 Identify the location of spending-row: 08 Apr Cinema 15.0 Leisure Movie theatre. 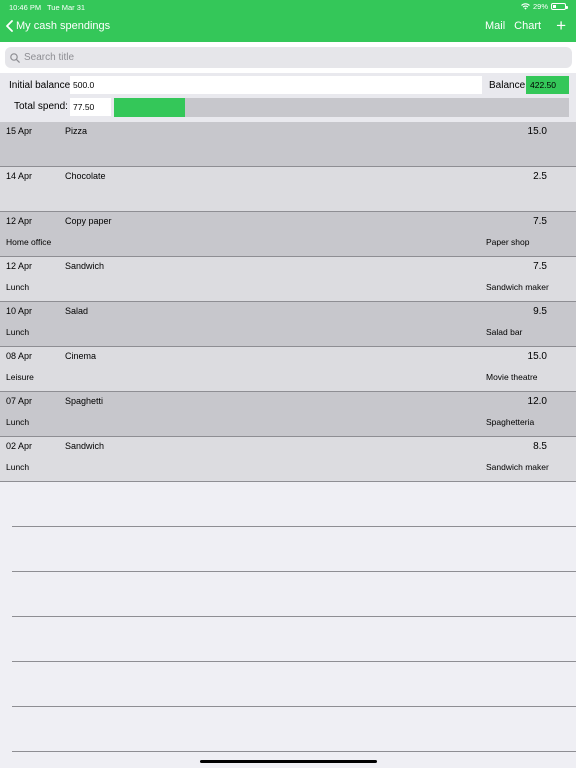
(288, 369).